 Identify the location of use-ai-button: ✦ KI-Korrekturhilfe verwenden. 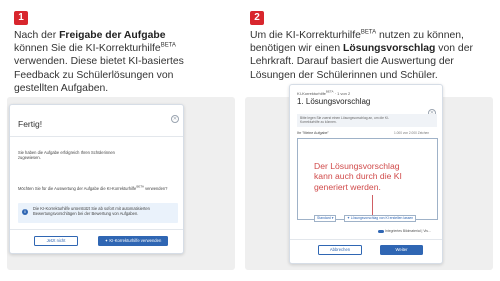
(133, 241).